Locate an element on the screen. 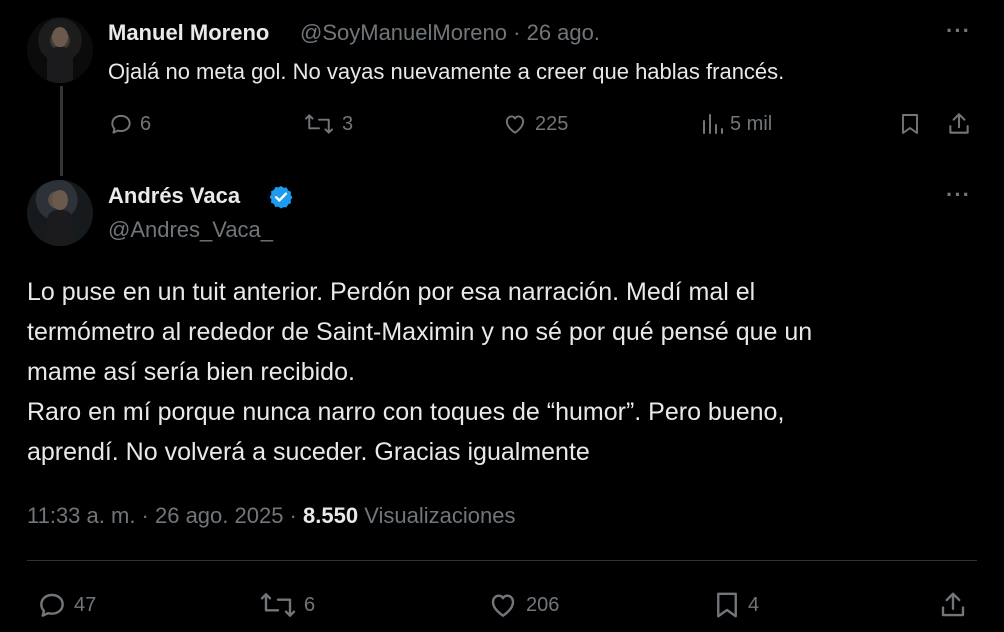  reply-retweet-button: 3 is located at coordinates (327, 124).